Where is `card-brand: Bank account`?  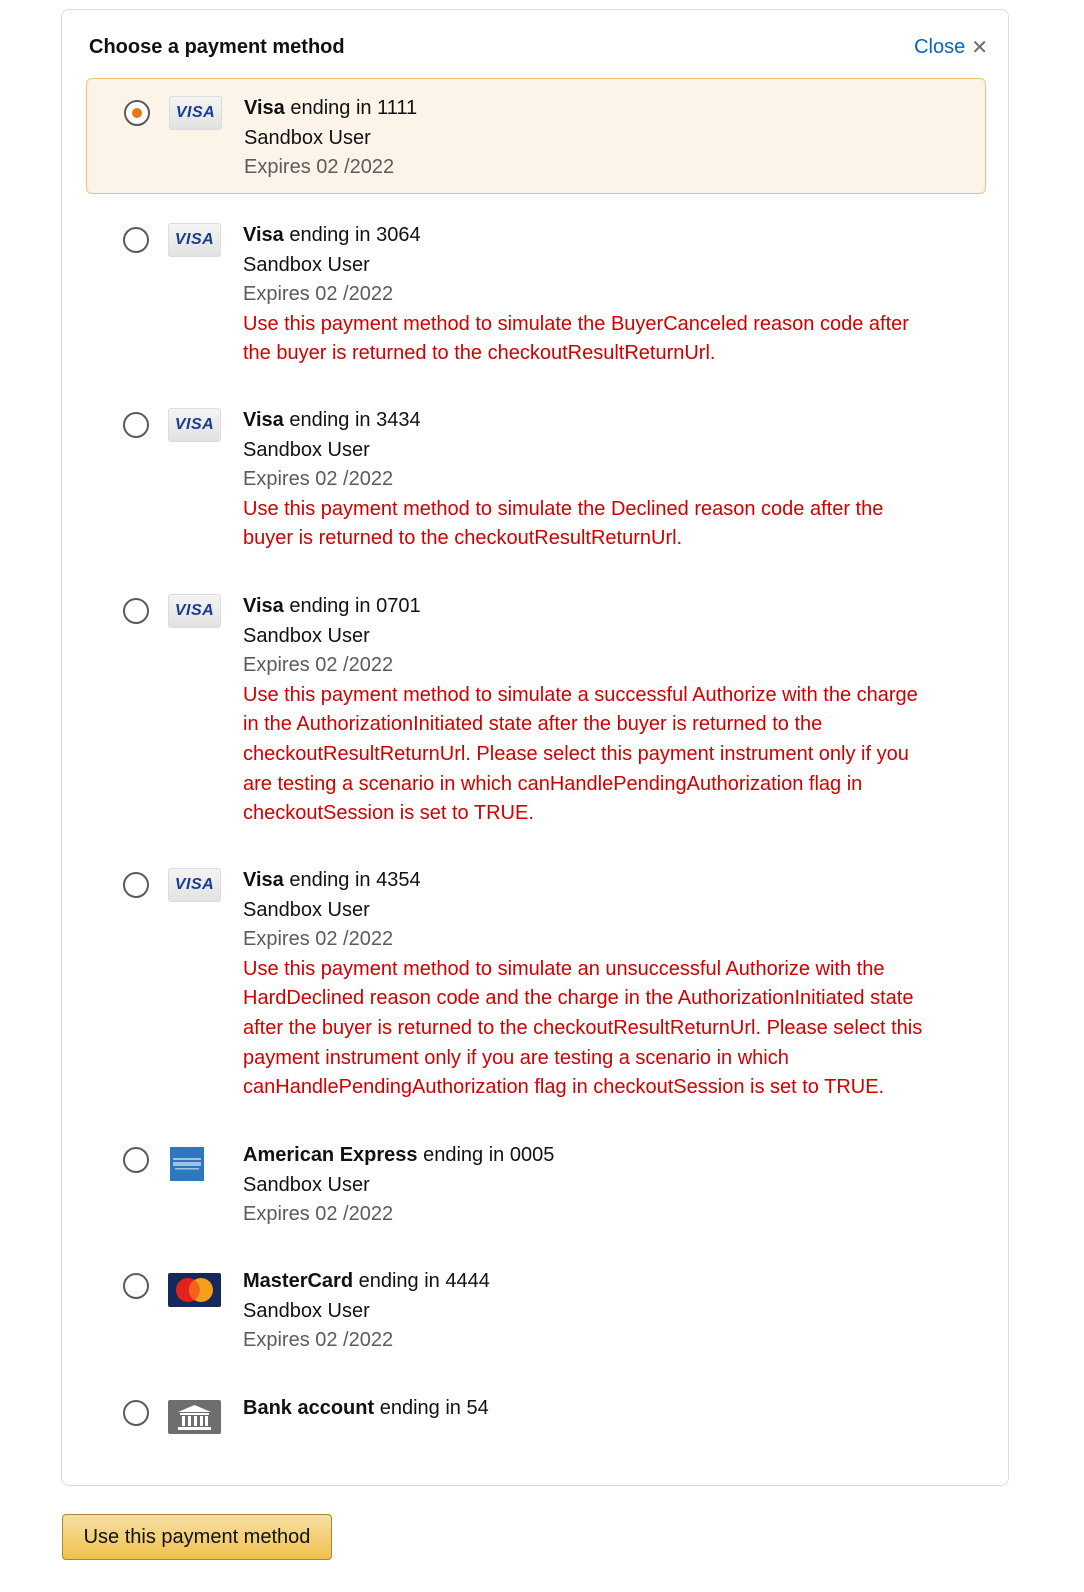
card-brand: Bank account is located at coordinates (309, 1408).